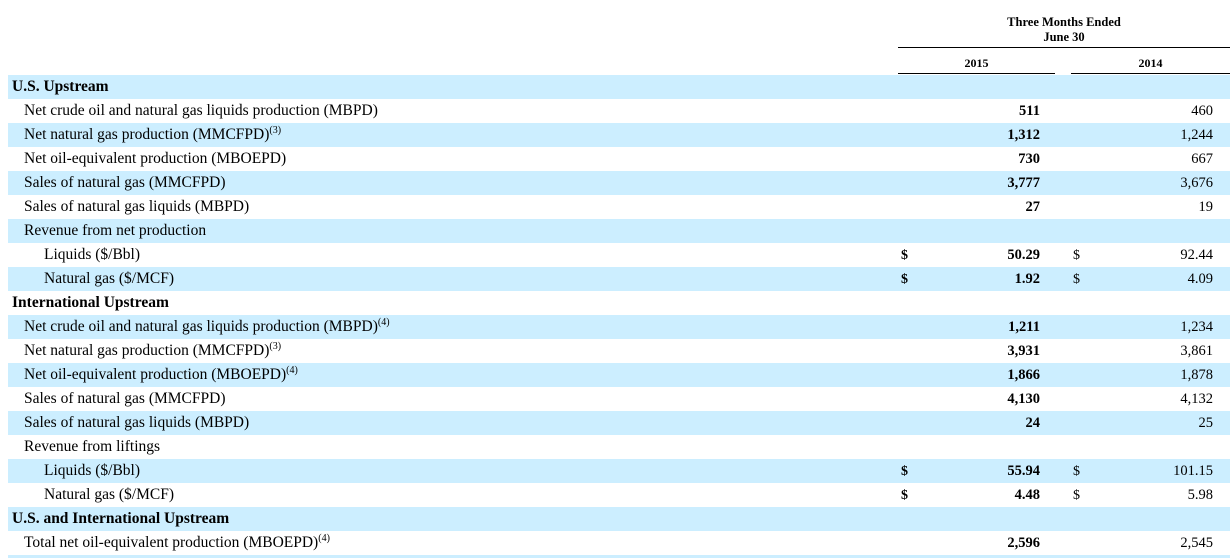 The image size is (1230, 558). I want to click on section-header-row: U.S. and International Upstream, so click(619, 519).